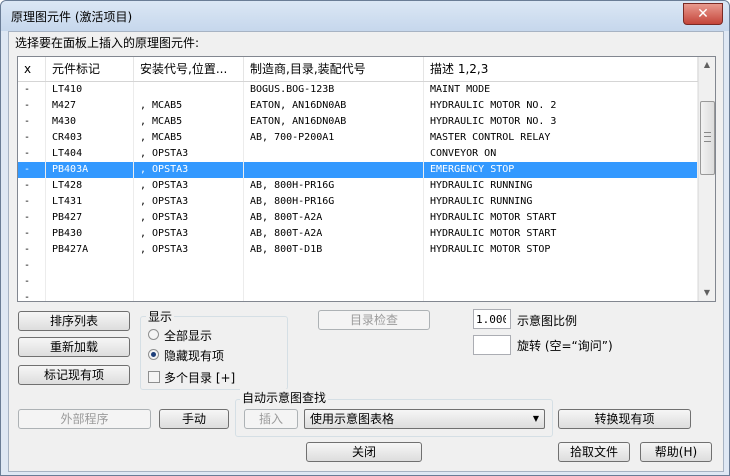  What do you see at coordinates (32, 69) in the screenshot?
I see `column-header-x: x` at bounding box center [32, 69].